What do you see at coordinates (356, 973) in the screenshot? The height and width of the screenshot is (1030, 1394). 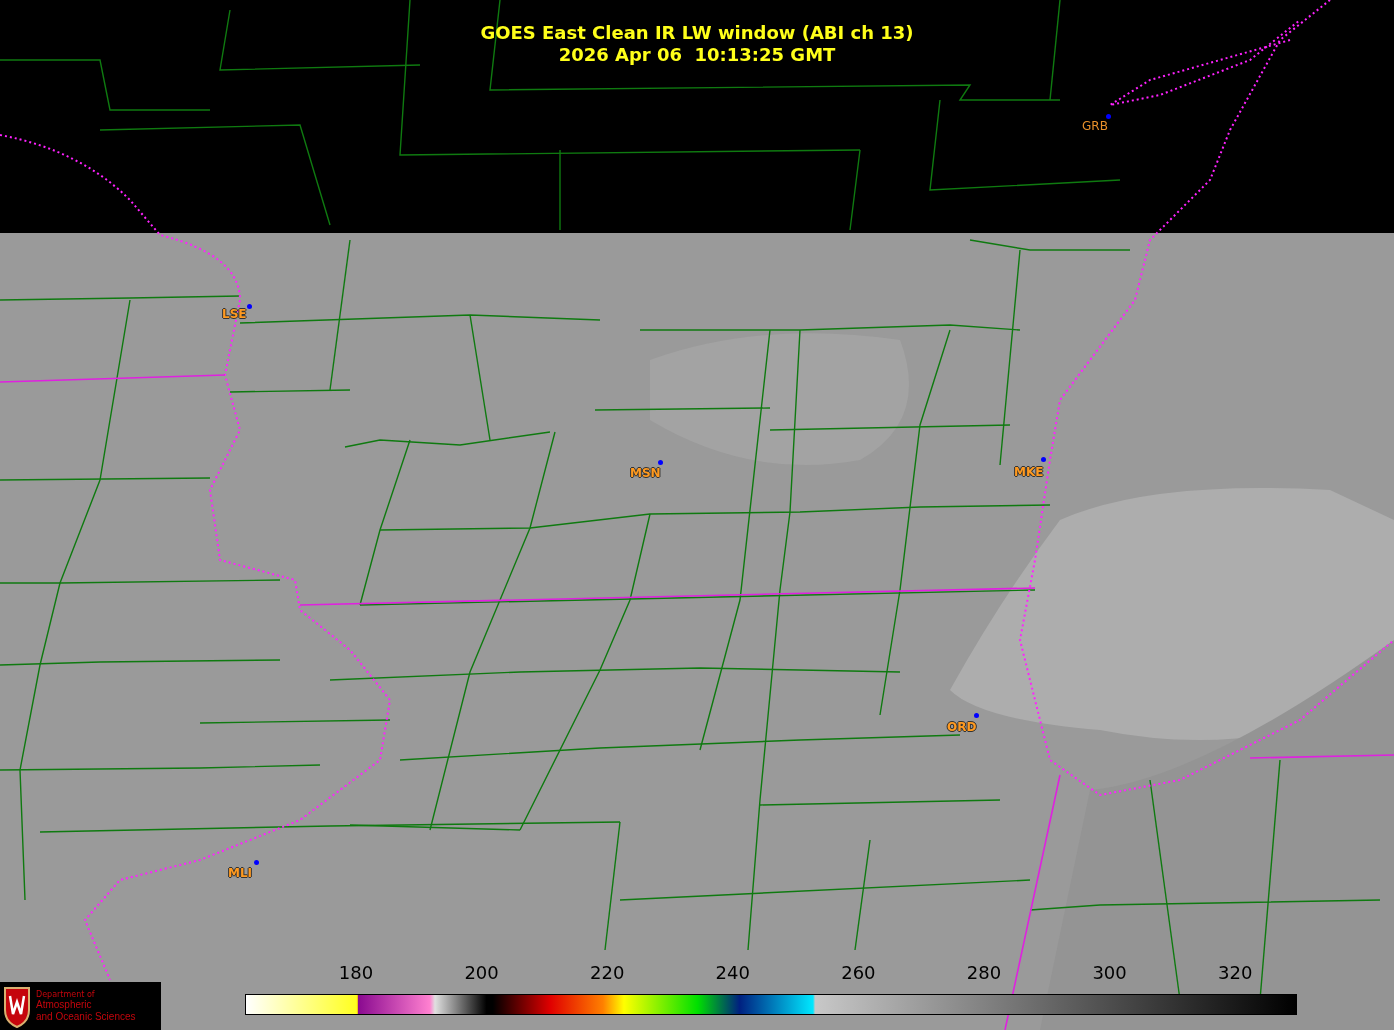 I see `colorbar-tick-label: 180` at bounding box center [356, 973].